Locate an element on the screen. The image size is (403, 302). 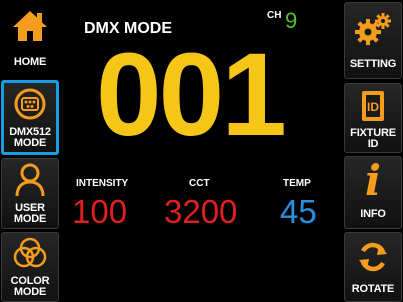
info-label: INFO is located at coordinates (373, 214).